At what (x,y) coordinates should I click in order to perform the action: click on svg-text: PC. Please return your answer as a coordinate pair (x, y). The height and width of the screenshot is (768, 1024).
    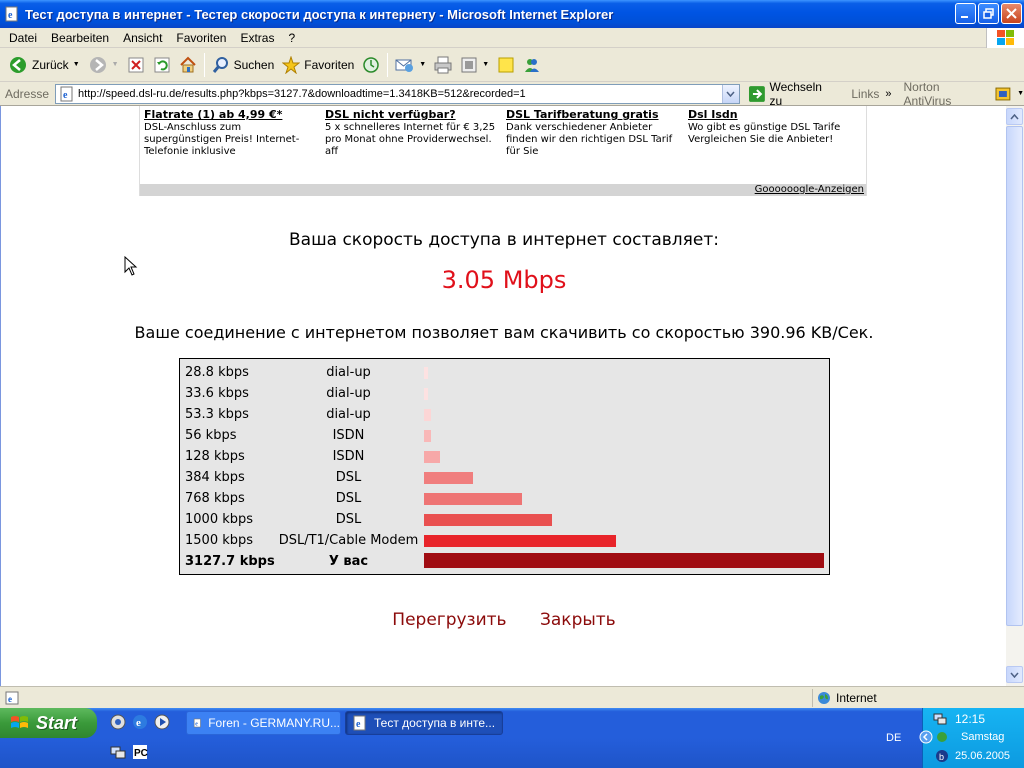
    Looking at the image, I should click on (141, 753).